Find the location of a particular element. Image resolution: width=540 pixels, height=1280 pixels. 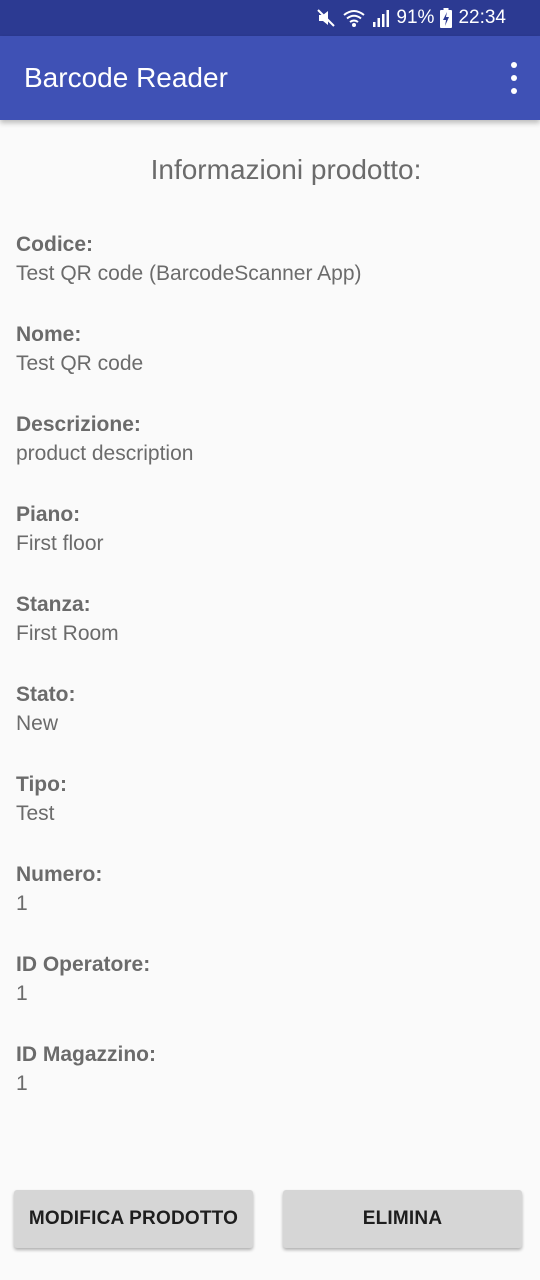

field-value: First floor is located at coordinates (60, 543).